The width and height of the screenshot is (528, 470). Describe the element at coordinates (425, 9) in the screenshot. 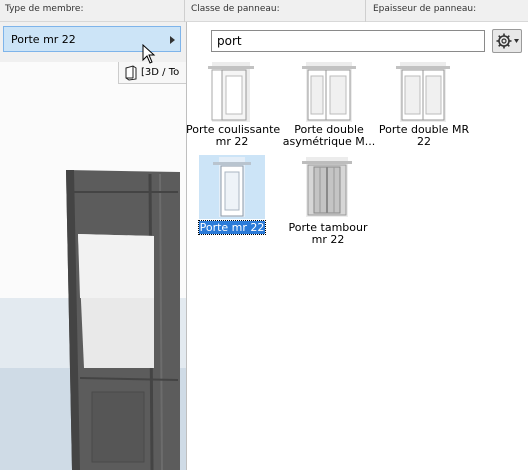

I see `panel-thickness-label: Epaisseur de panneau:` at that location.